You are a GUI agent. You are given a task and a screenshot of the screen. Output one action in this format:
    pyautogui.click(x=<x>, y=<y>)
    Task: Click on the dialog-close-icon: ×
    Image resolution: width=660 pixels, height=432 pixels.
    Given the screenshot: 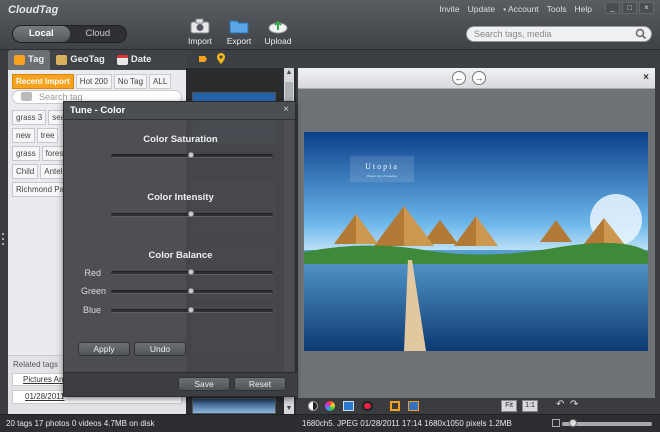 What is the action you would take?
    pyautogui.click(x=286, y=109)
    